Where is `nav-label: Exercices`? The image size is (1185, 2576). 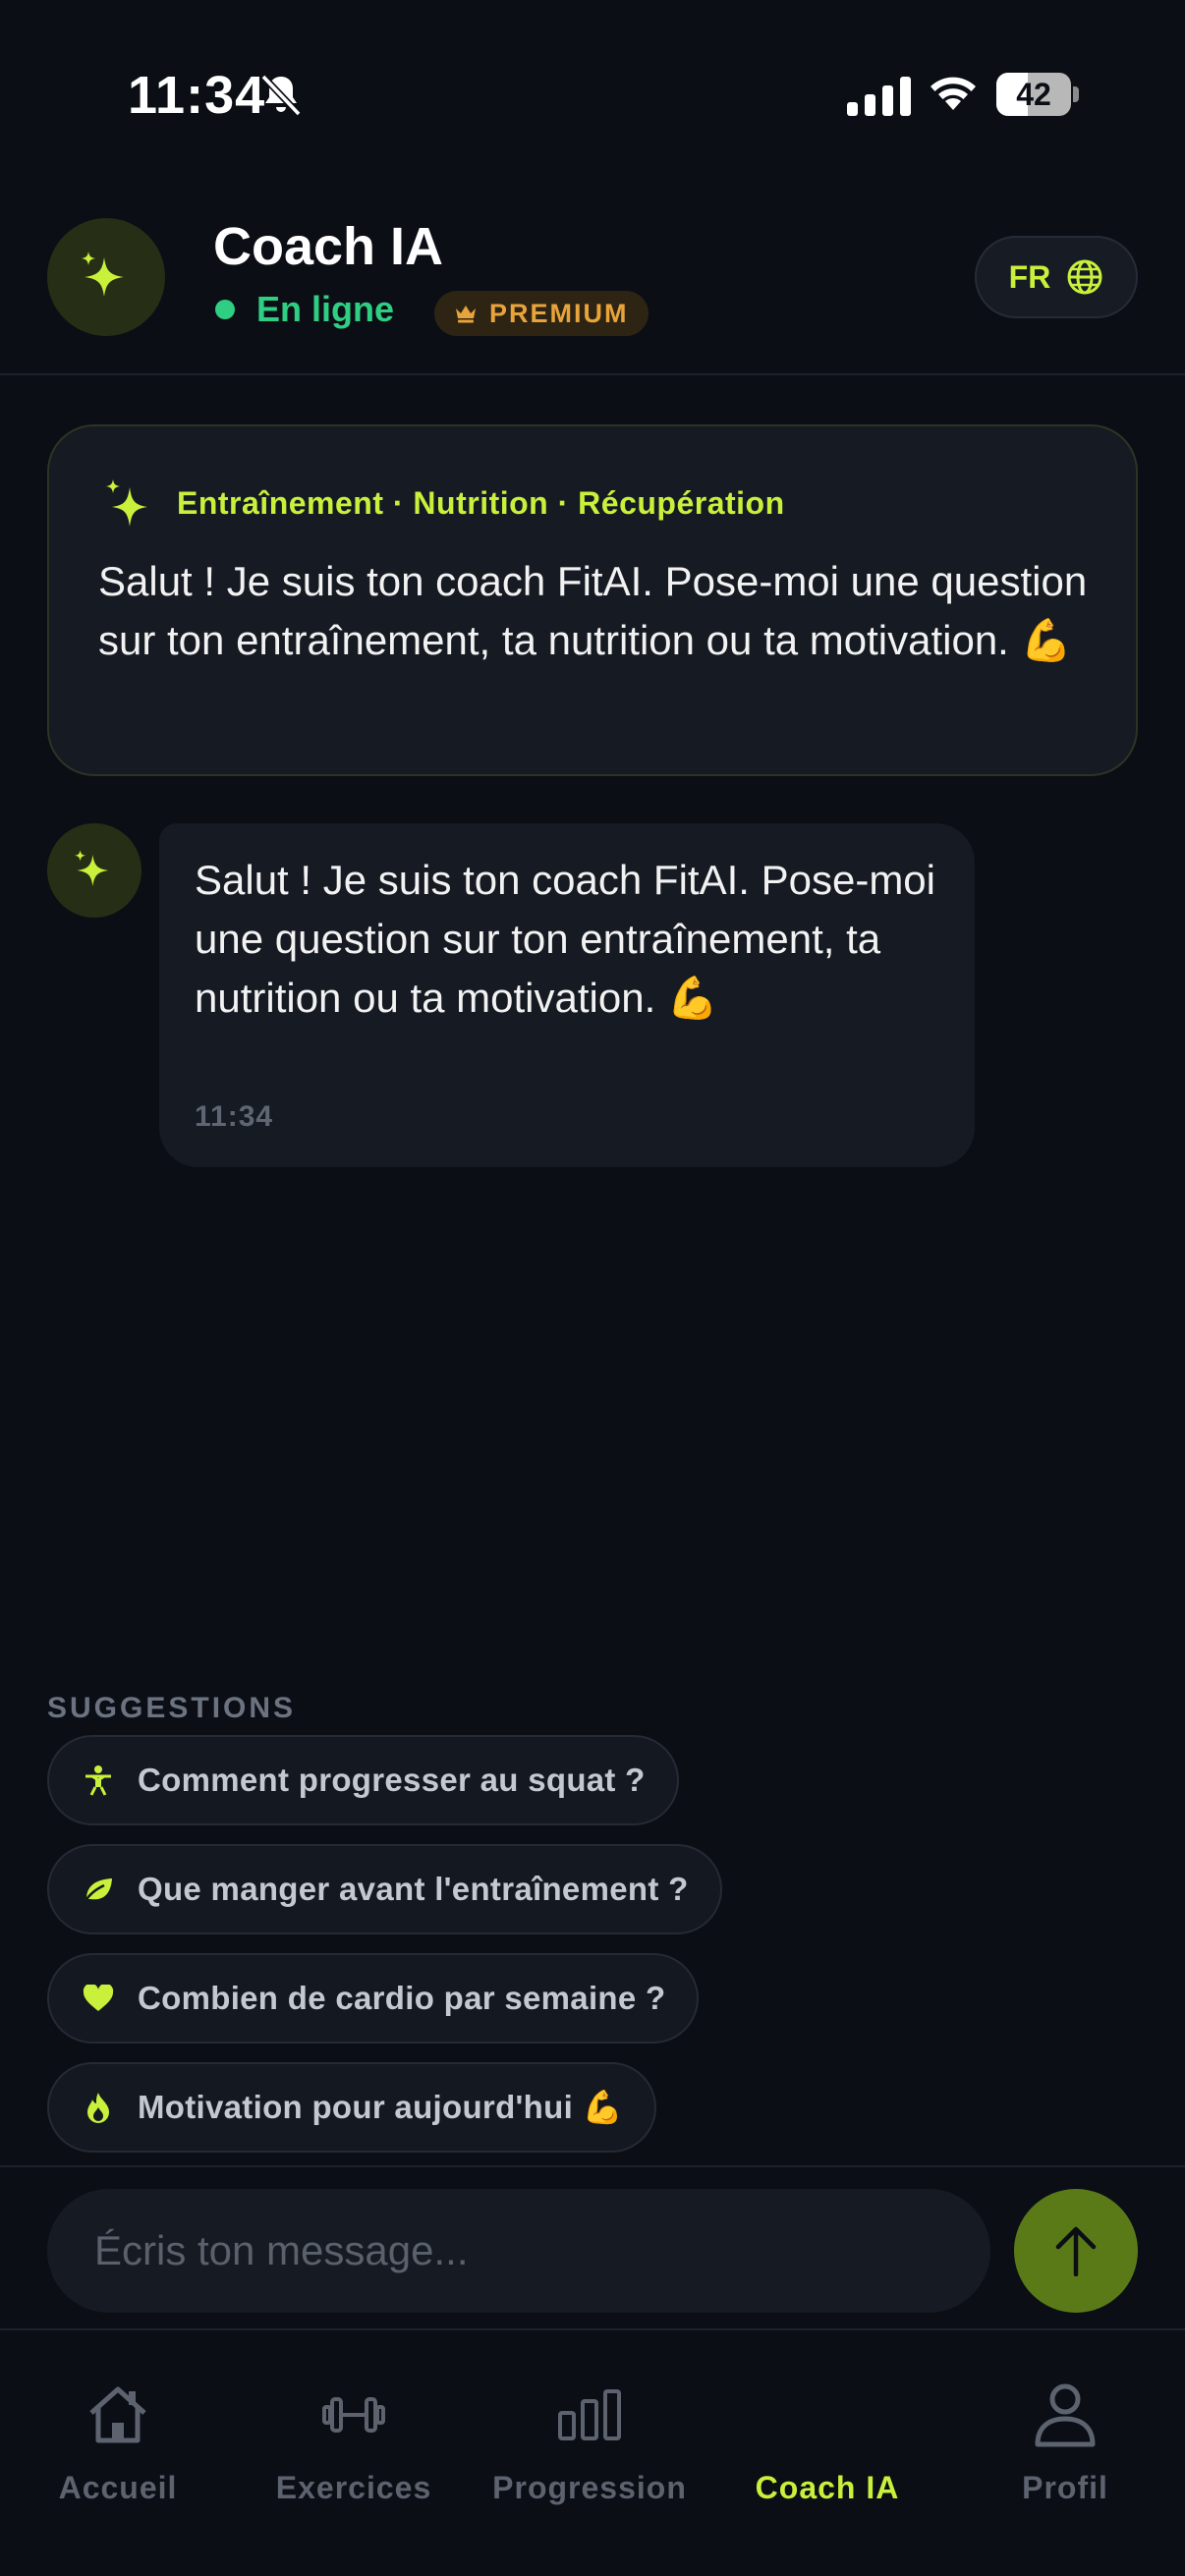
nav-label: Exercices is located at coordinates (353, 2487).